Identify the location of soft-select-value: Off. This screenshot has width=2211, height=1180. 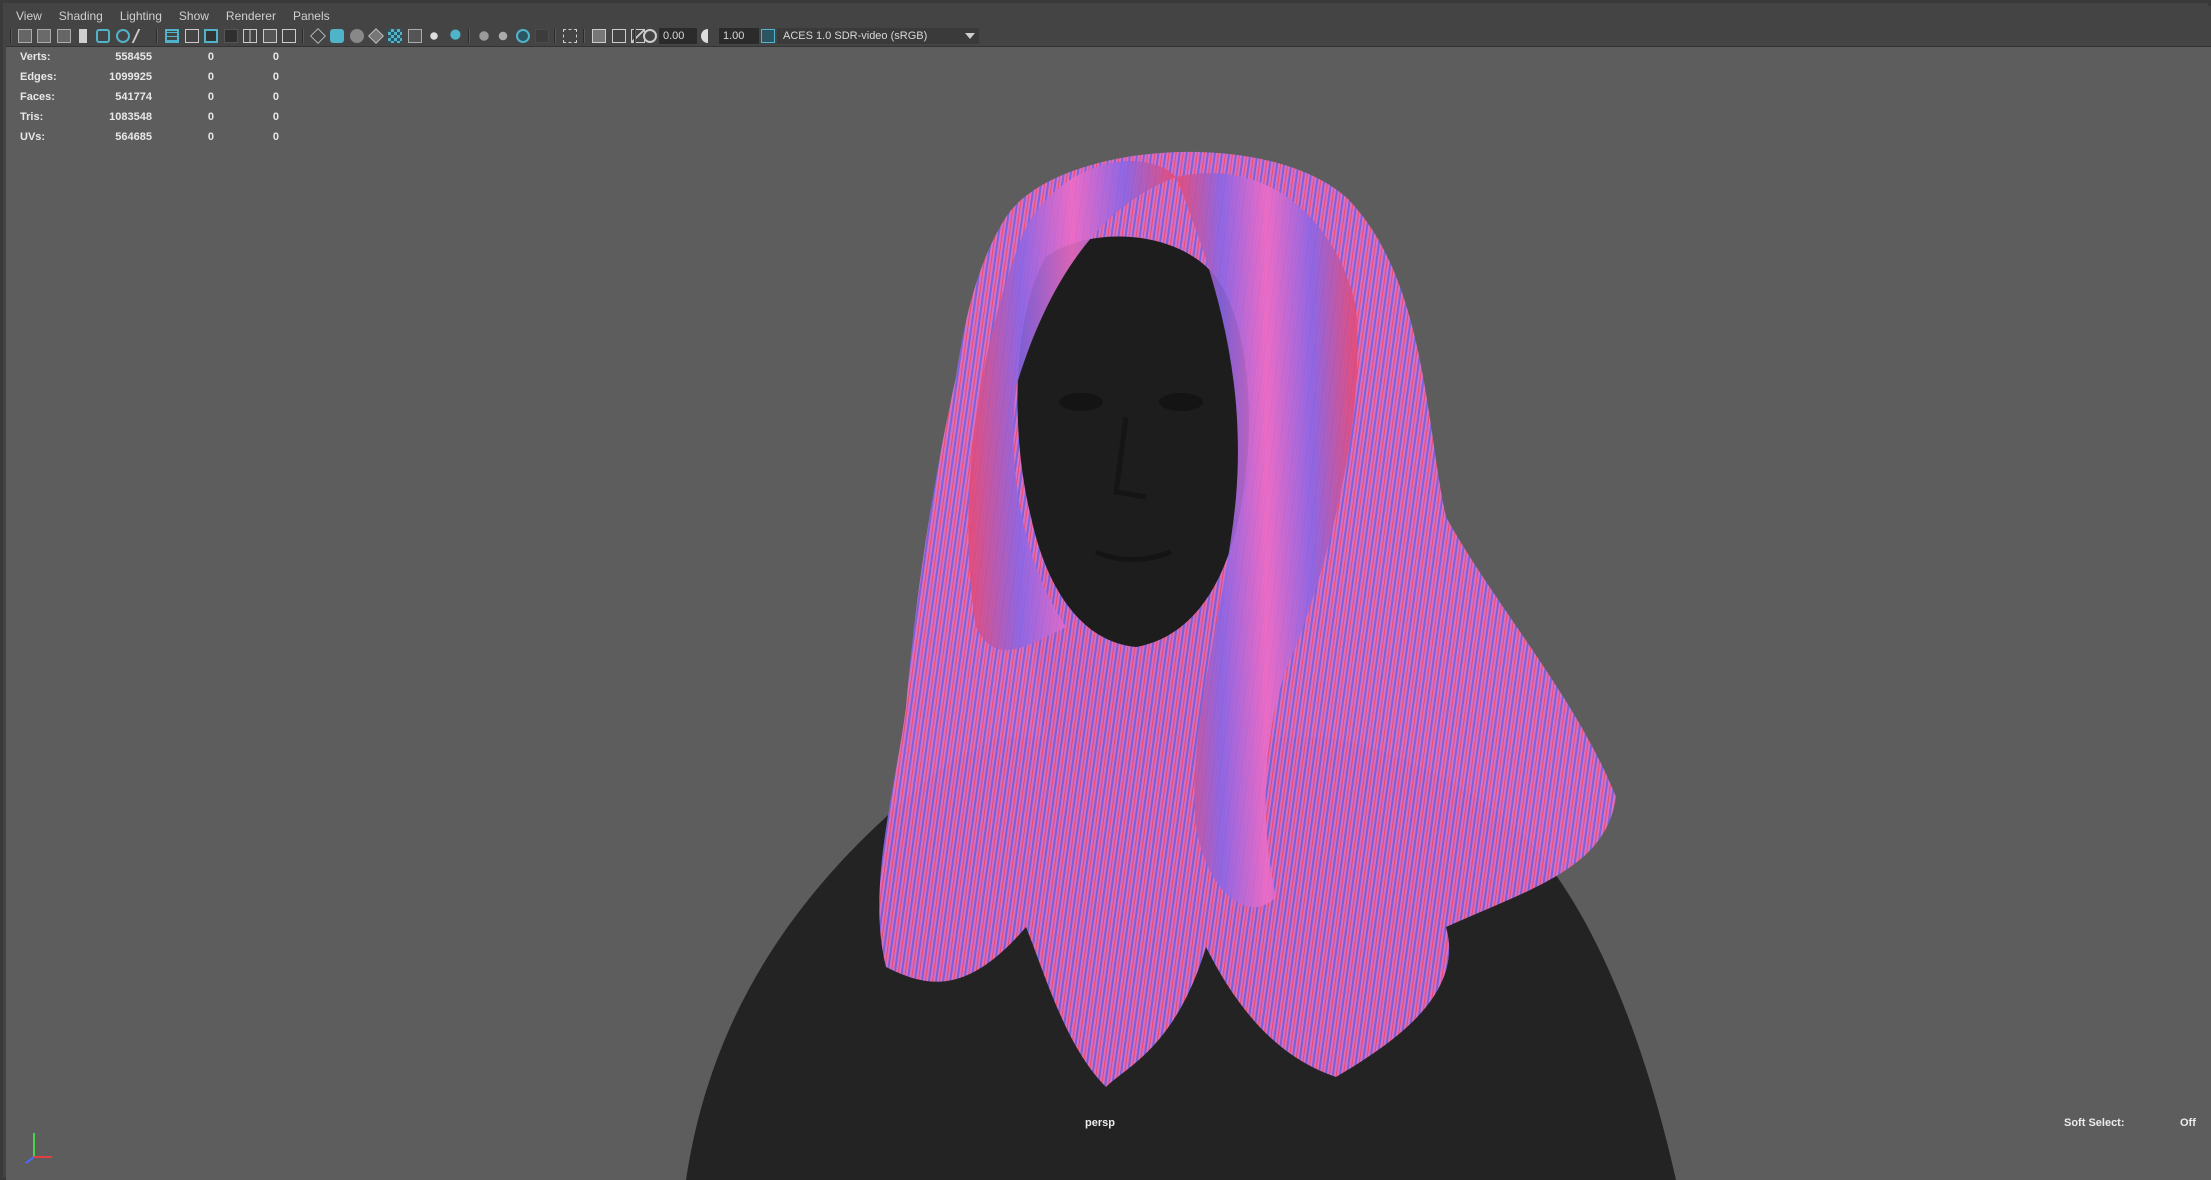
(2188, 1123).